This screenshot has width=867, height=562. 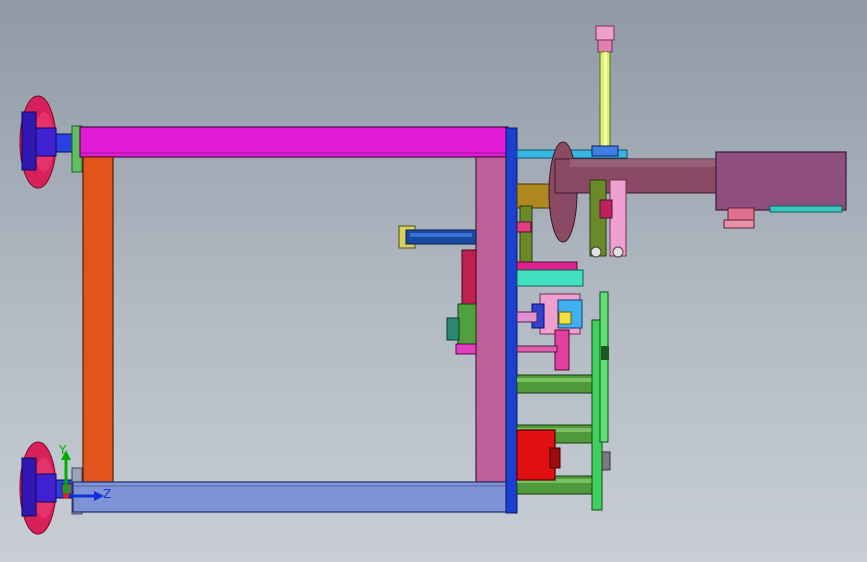 I want to click on red-actuator-block, so click(x=536, y=455).